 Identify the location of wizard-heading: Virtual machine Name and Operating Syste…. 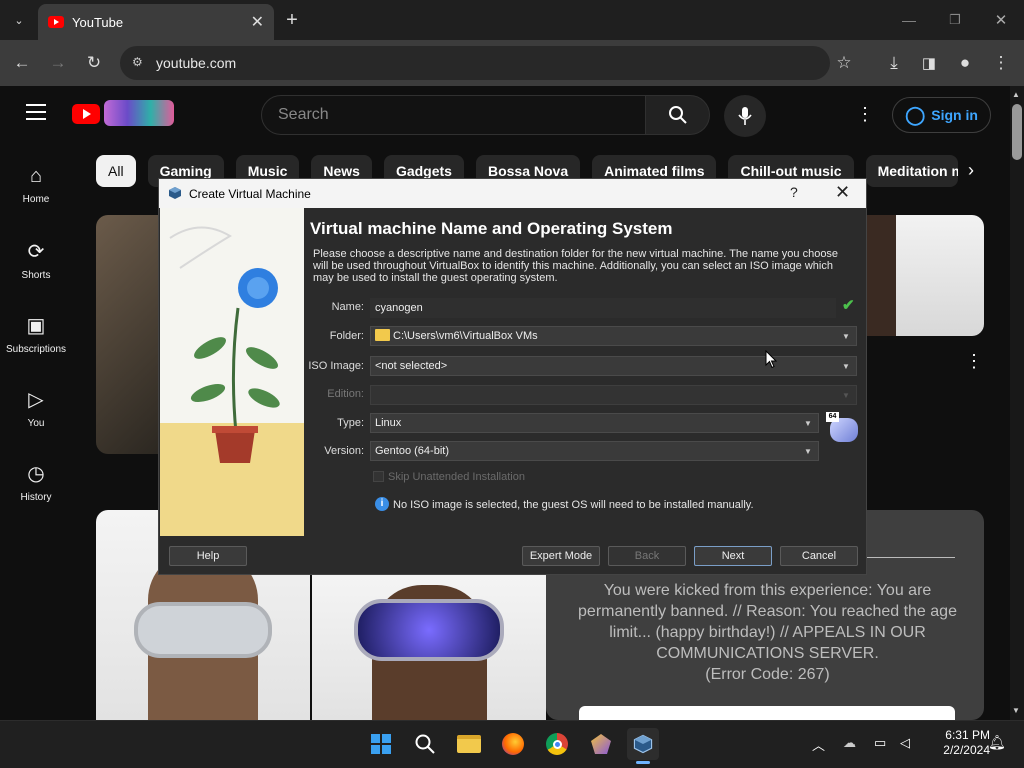
(491, 228).